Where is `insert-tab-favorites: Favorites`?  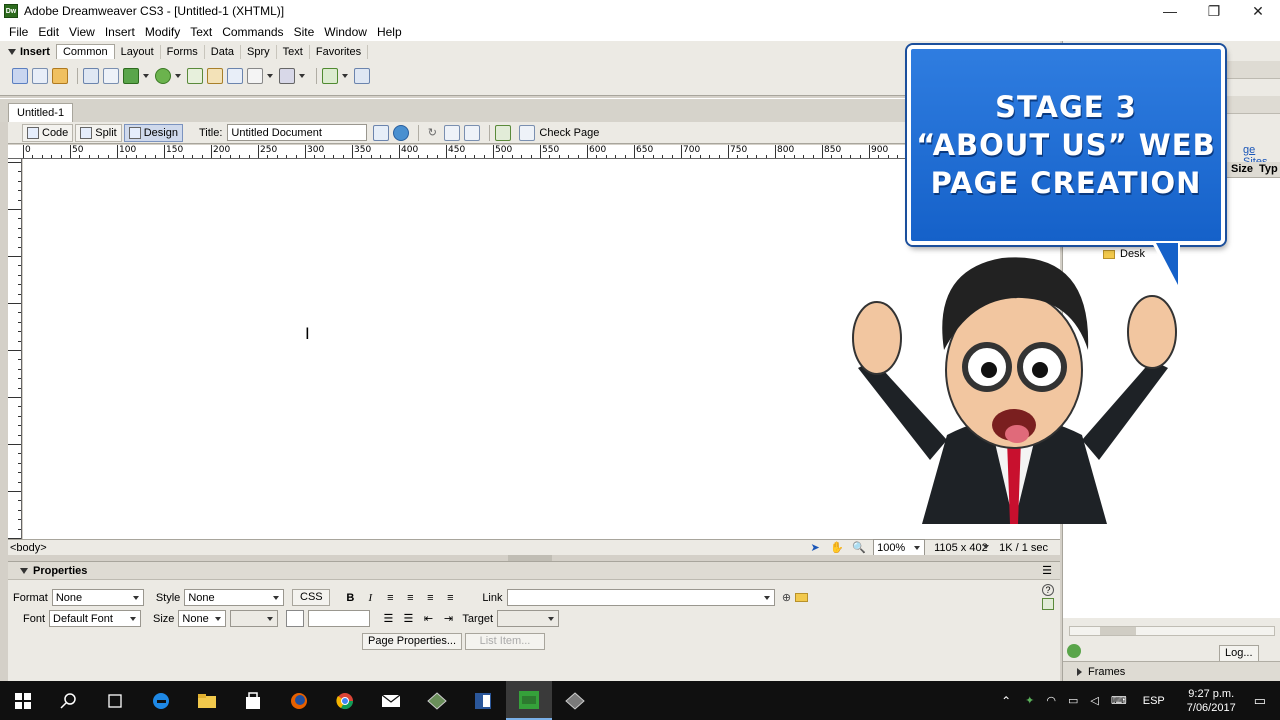 insert-tab-favorites: Favorites is located at coordinates (339, 51).